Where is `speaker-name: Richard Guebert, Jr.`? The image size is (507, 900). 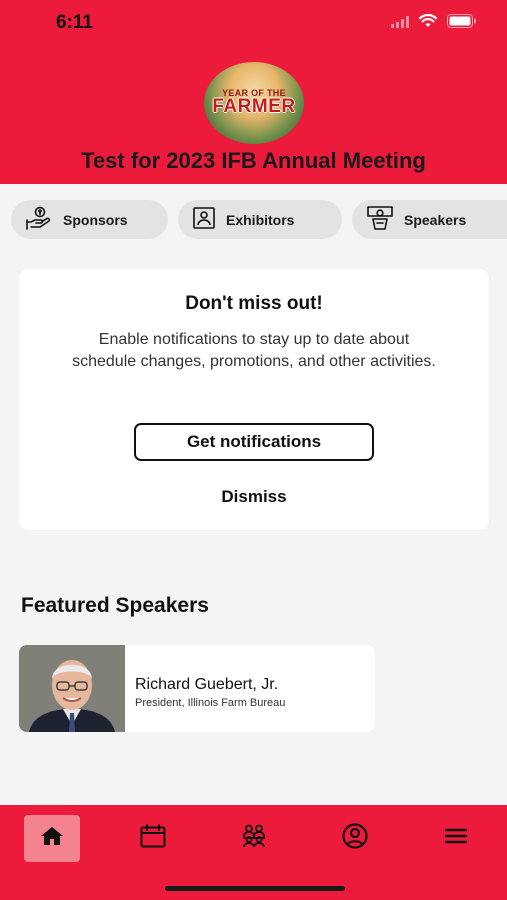 speaker-name: Richard Guebert, Jr. is located at coordinates (207, 684).